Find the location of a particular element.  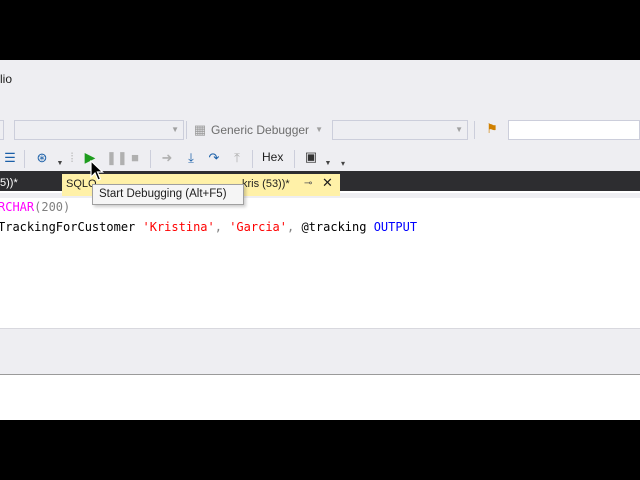

grip-icon: ⁞ is located at coordinates (72, 157).